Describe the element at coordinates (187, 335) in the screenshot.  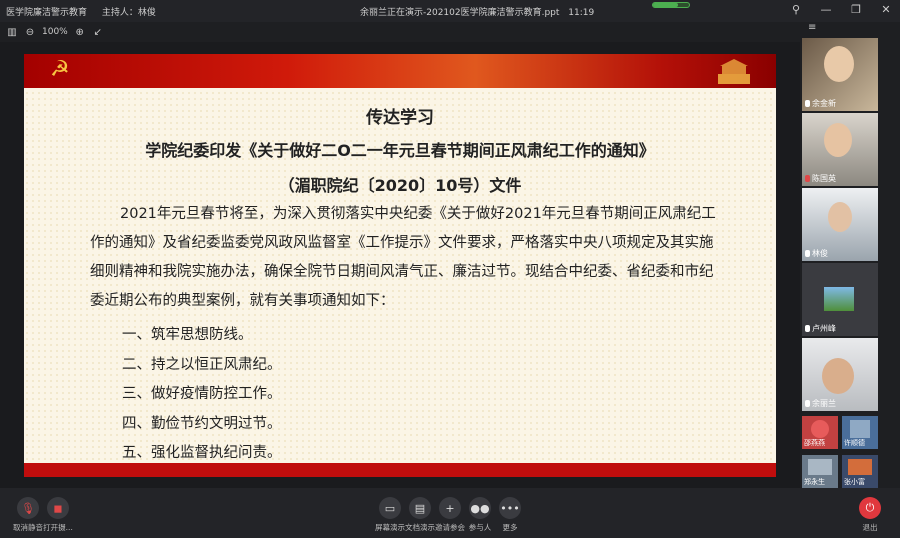
I see `list-item: 一、筑牢思想防线。` at that location.